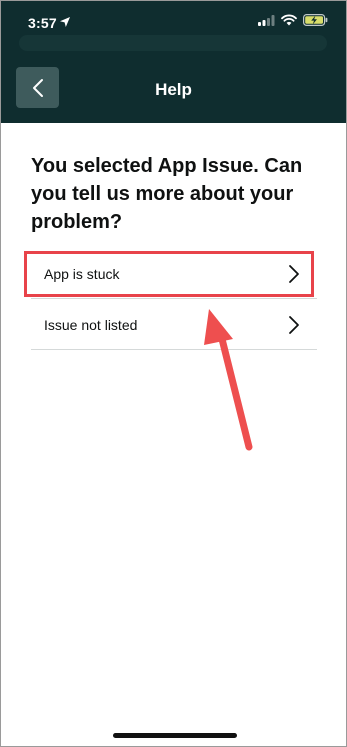 The width and height of the screenshot is (347, 747). I want to click on wifi-icon, so click(289, 20).